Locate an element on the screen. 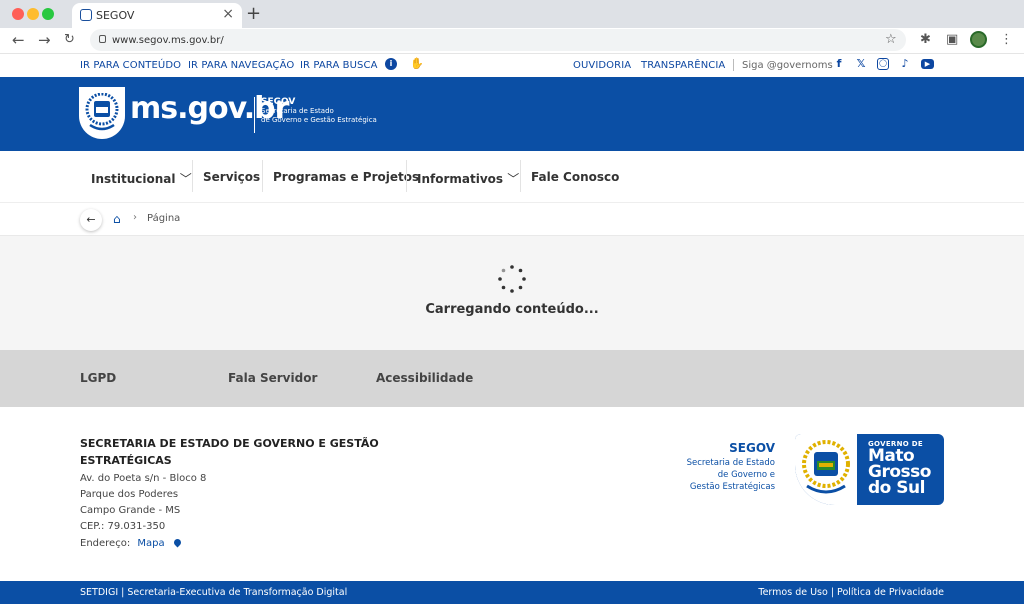  transparencia-link: TRANSPARÊNCIA is located at coordinates (683, 65).